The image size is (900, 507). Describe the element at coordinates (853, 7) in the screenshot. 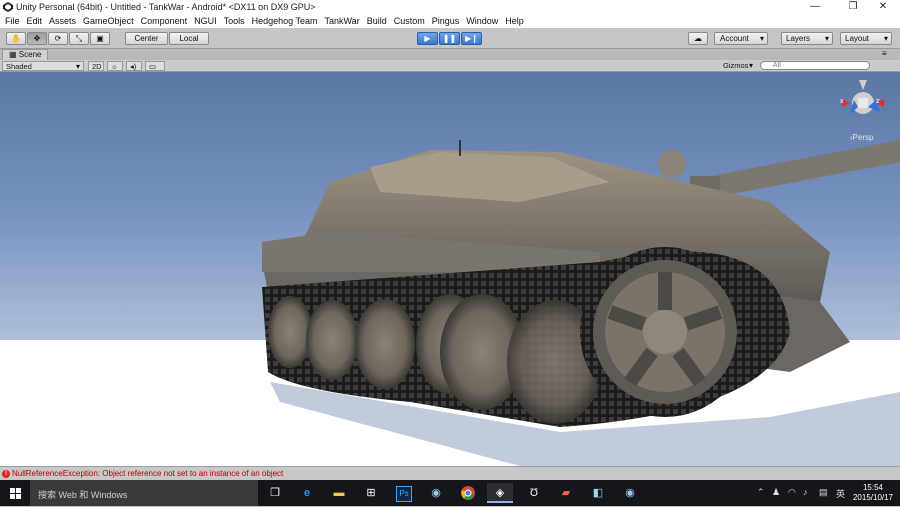

I see `maximize-button: ❐` at that location.